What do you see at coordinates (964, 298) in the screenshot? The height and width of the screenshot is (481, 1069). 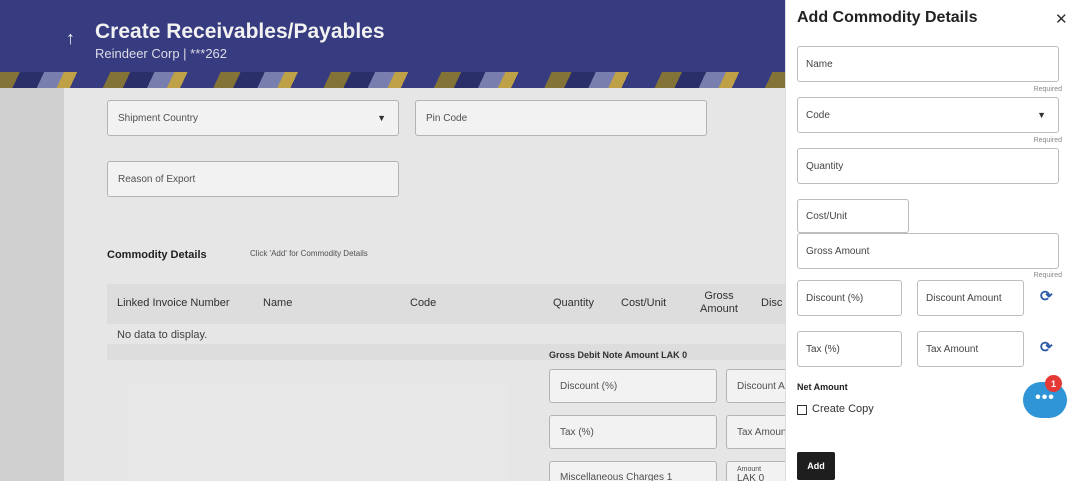 I see `panel-discount-amount-label: Discount Amount` at bounding box center [964, 298].